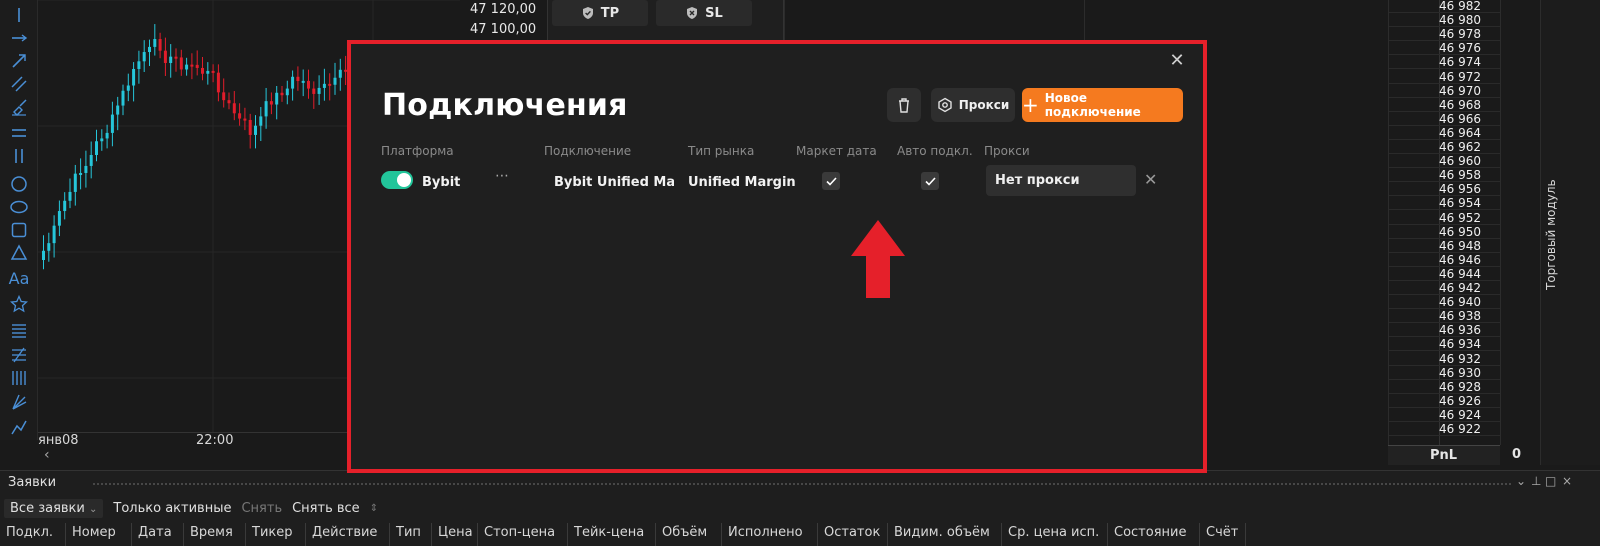  I want to click on new-connection-button: + Новое подключение, so click(1102, 105).